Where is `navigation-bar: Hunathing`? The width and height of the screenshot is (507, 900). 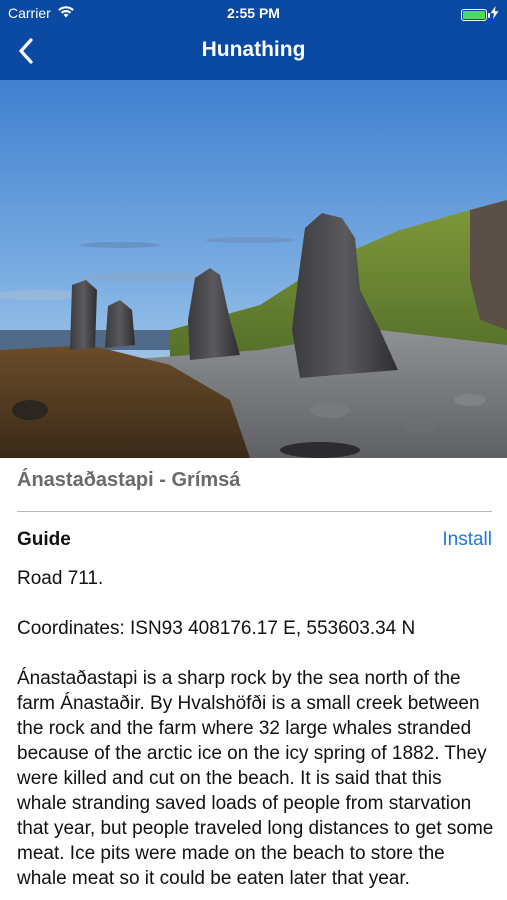 navigation-bar: Hunathing is located at coordinates (253, 54).